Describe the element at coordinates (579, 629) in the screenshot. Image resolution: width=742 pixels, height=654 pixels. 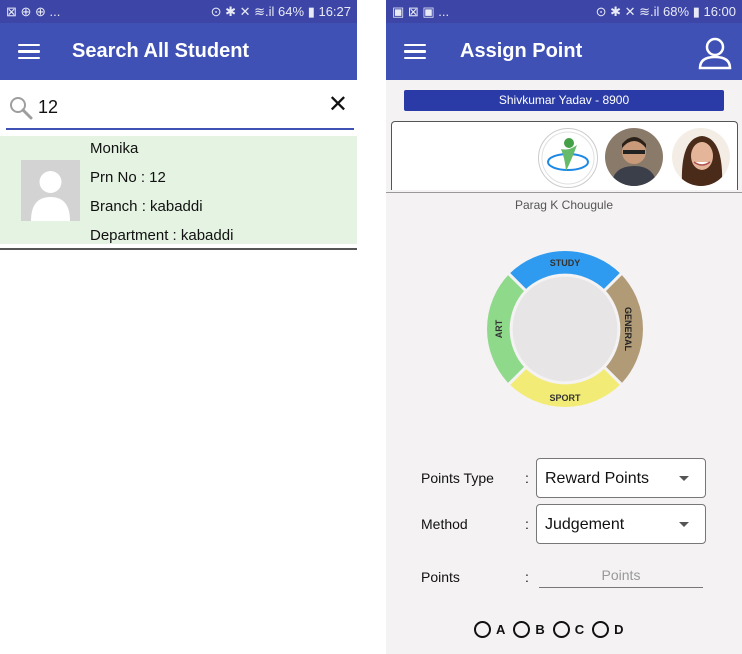
I see `radio-label: C` at that location.